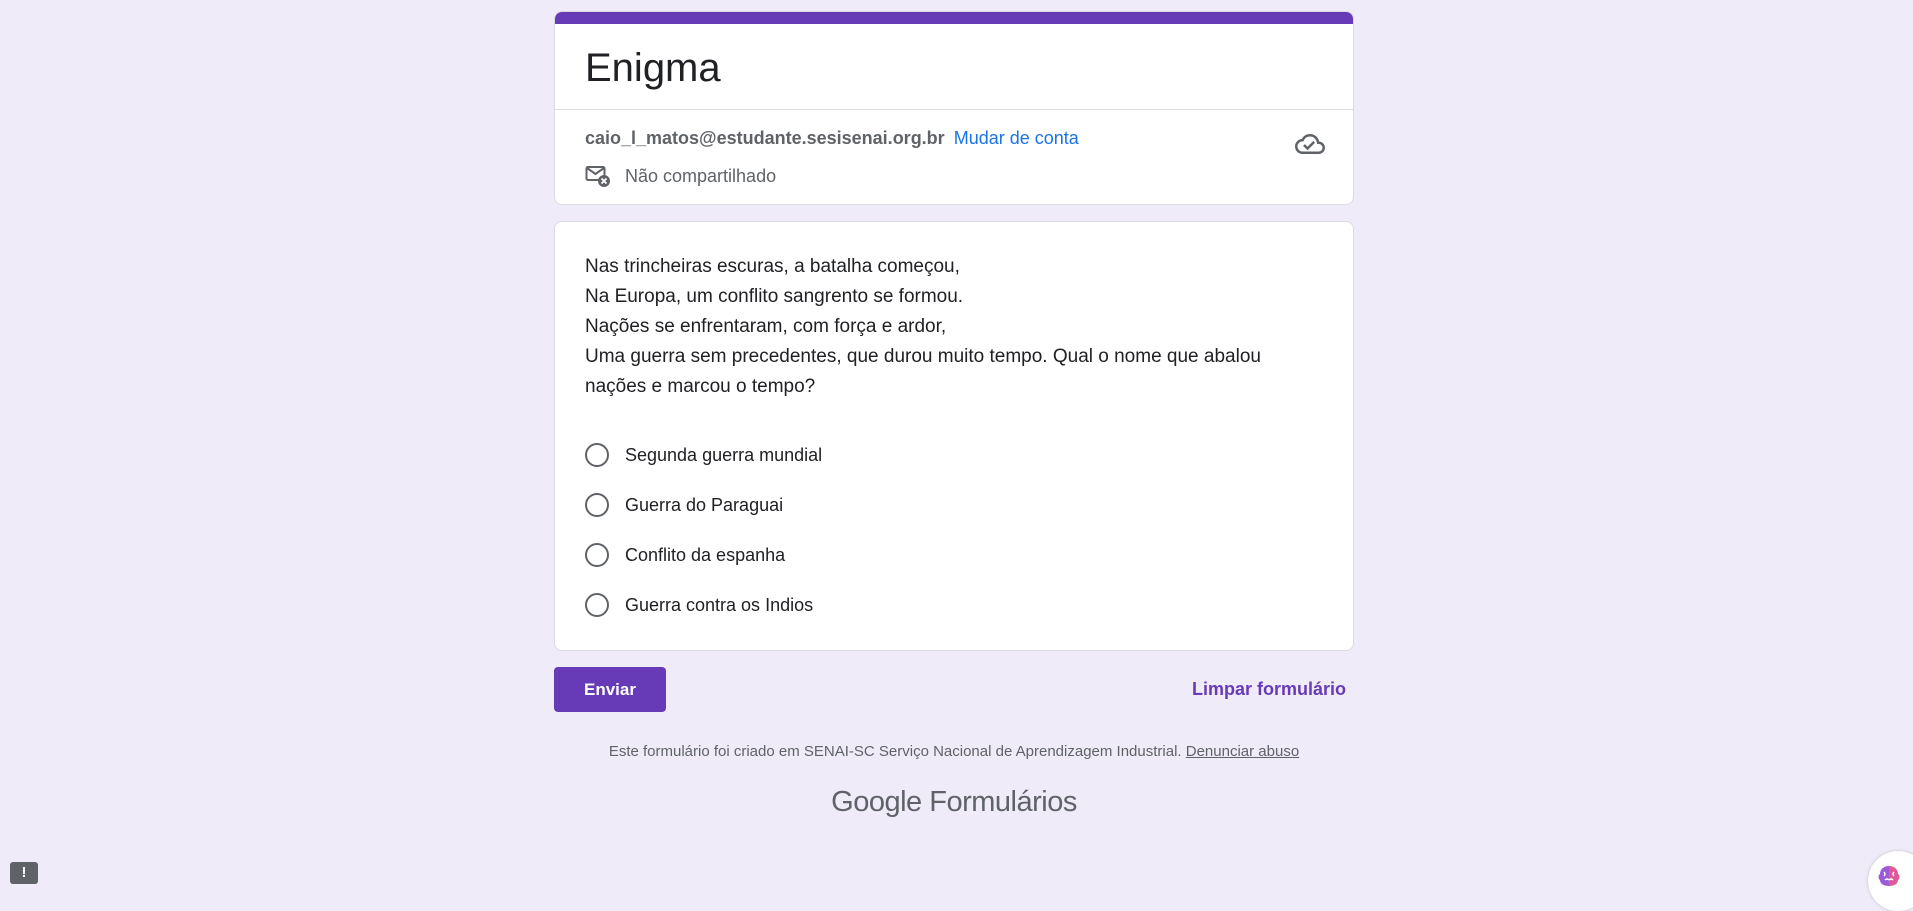 The image size is (1913, 911). I want to click on radio-option: Guerra do Paraguai, so click(703, 505).